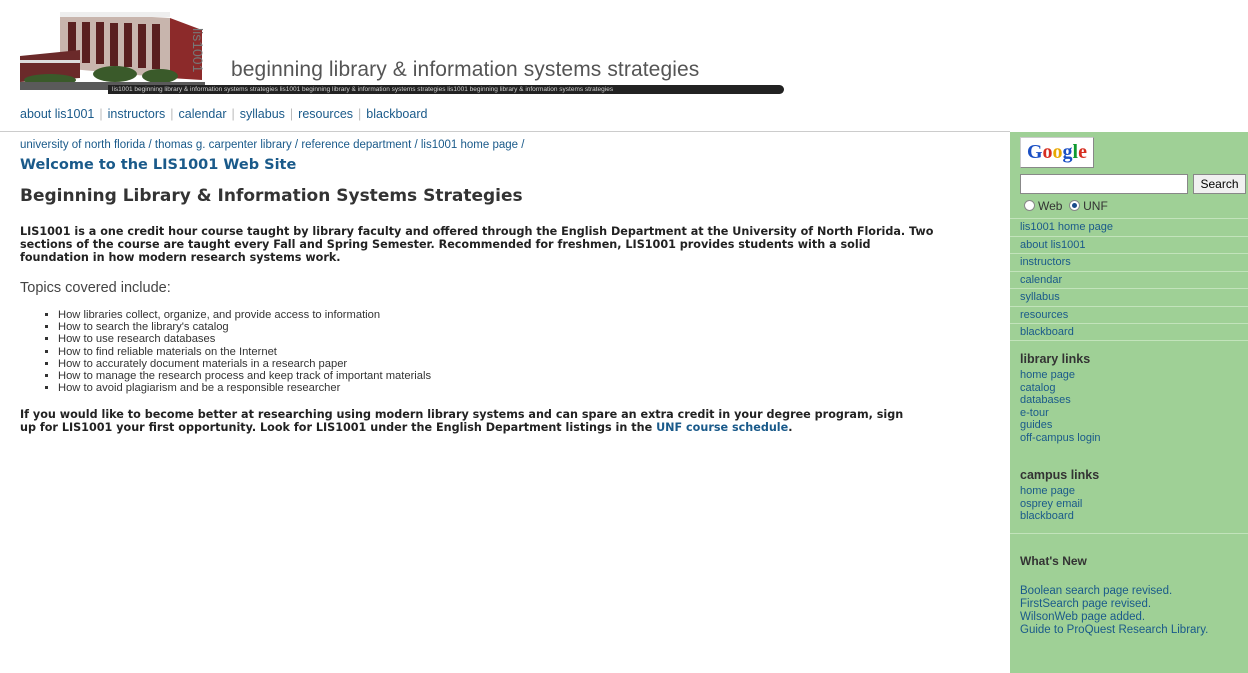 The image size is (1248, 673). What do you see at coordinates (1060, 375) in the screenshot?
I see `library-link-home: home page` at bounding box center [1060, 375].